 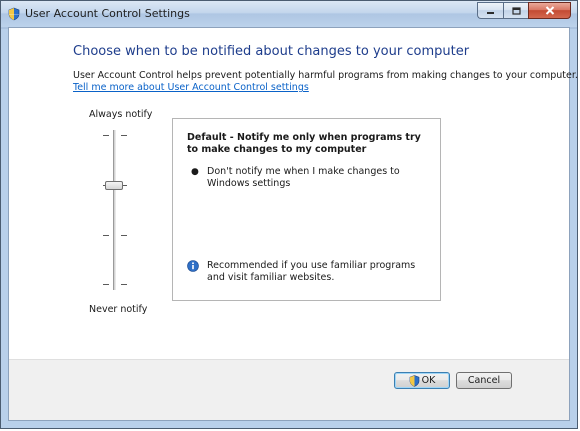 I want to click on maximize-icon, so click(x=516, y=10).